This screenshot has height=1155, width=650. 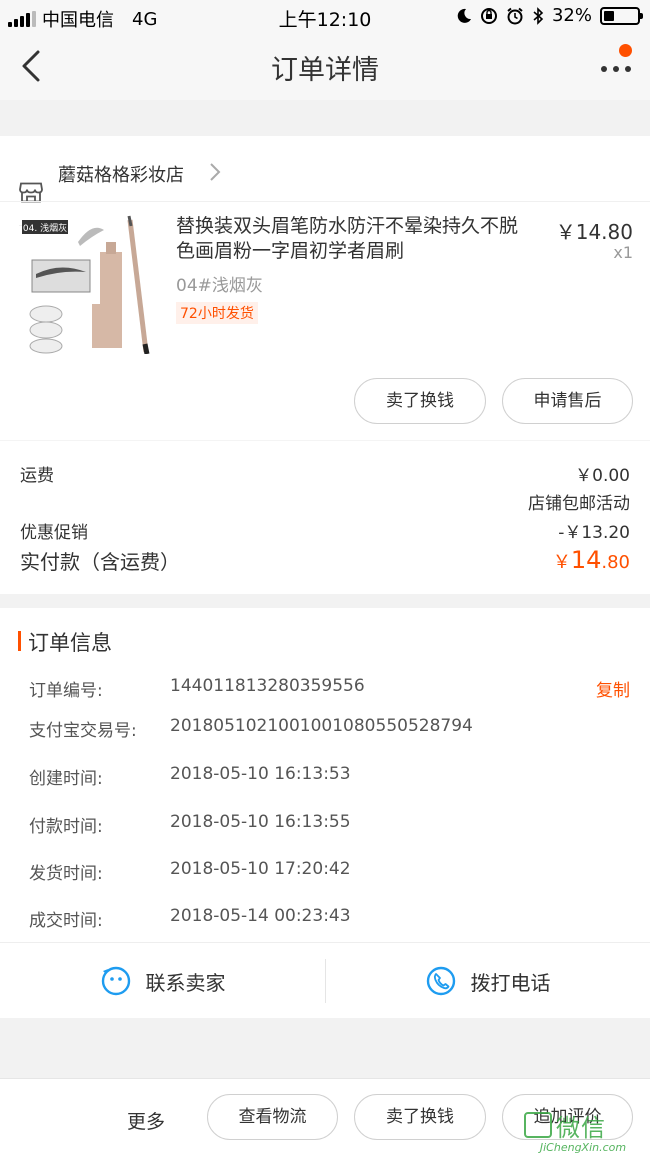 What do you see at coordinates (567, 401) in the screenshot?
I see `after-sales-button: 申请售后` at bounding box center [567, 401].